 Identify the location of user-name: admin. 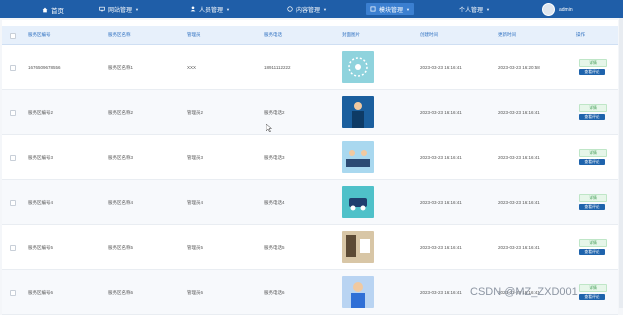
(566, 9).